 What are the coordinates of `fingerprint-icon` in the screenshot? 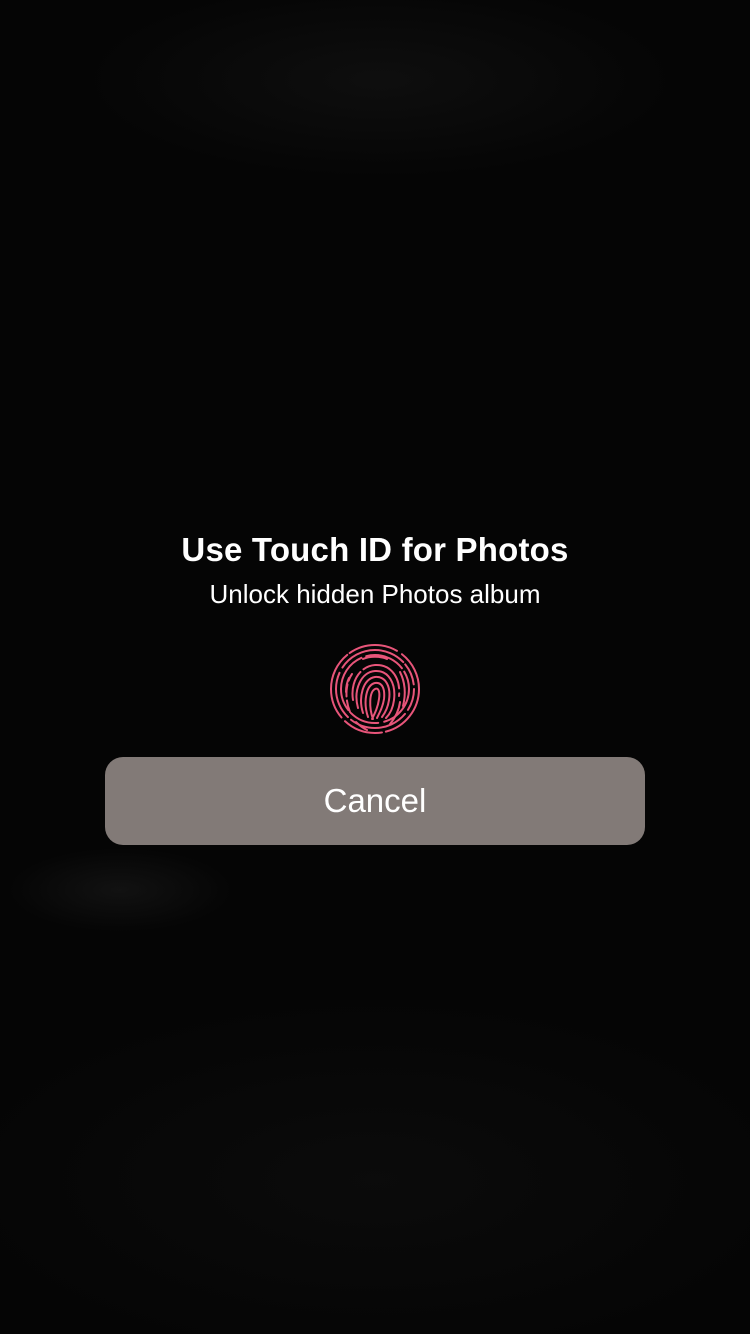 It's located at (375, 689).